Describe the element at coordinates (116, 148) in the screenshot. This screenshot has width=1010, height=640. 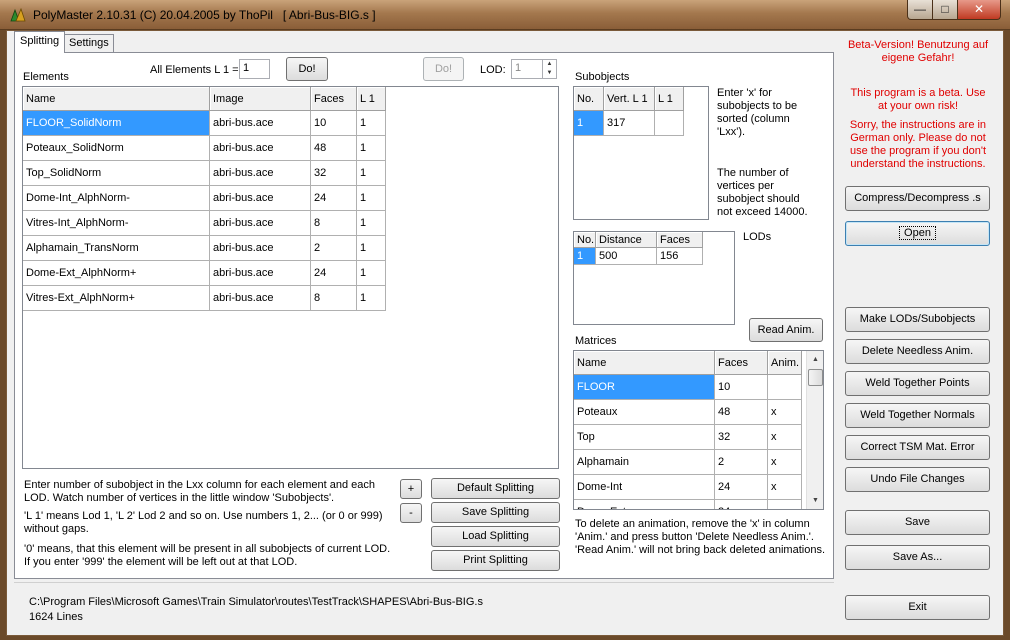
I see `elements-cell: Poteaux_SolidNorm` at that location.